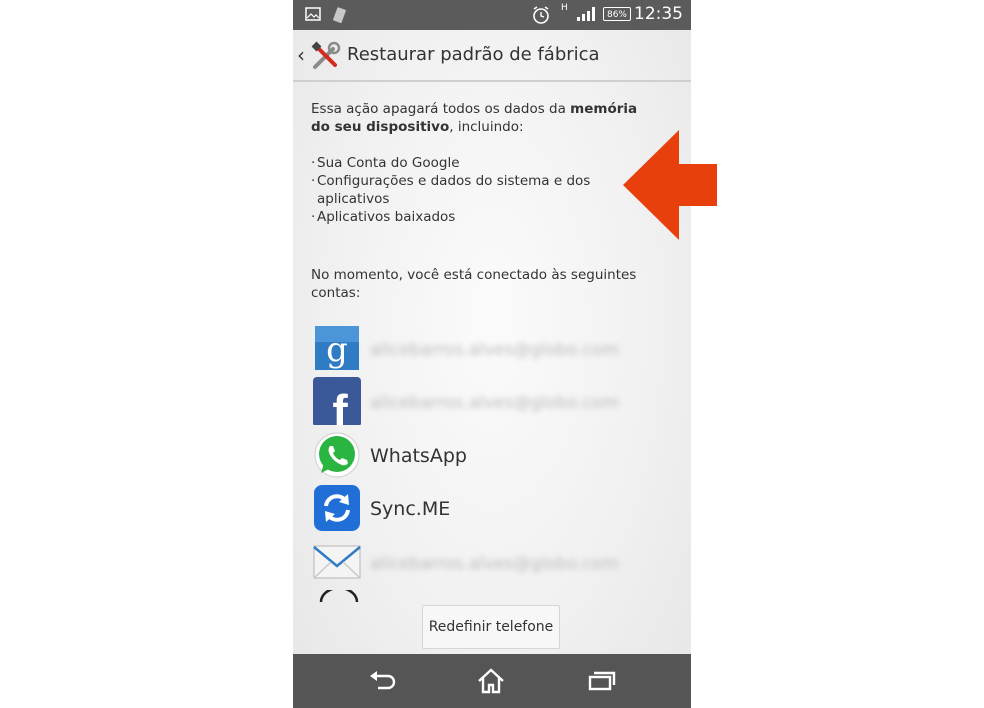  What do you see at coordinates (339, 596) in the screenshot?
I see `partial-account-icon` at bounding box center [339, 596].